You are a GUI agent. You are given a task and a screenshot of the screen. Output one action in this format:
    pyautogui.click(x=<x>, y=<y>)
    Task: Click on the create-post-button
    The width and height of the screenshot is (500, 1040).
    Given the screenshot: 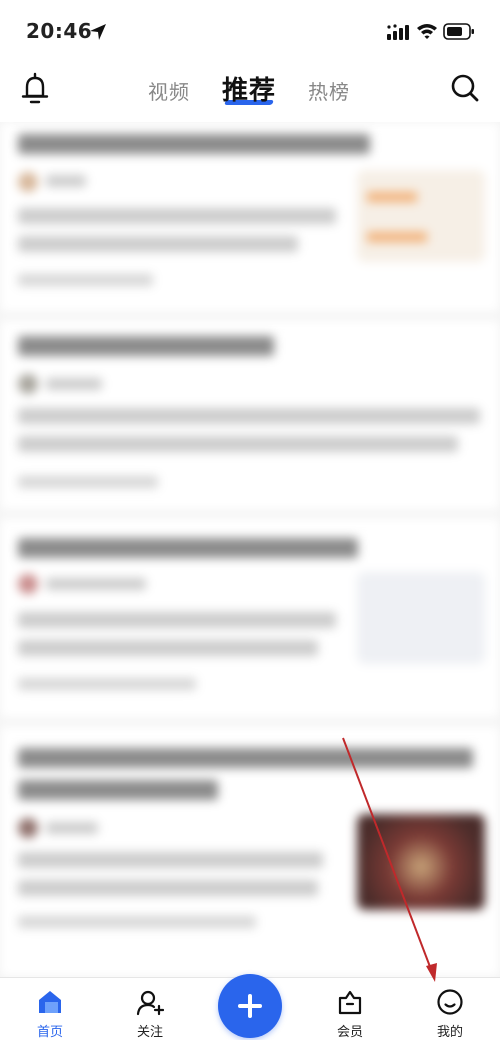 What is the action you would take?
    pyautogui.click(x=250, y=1006)
    